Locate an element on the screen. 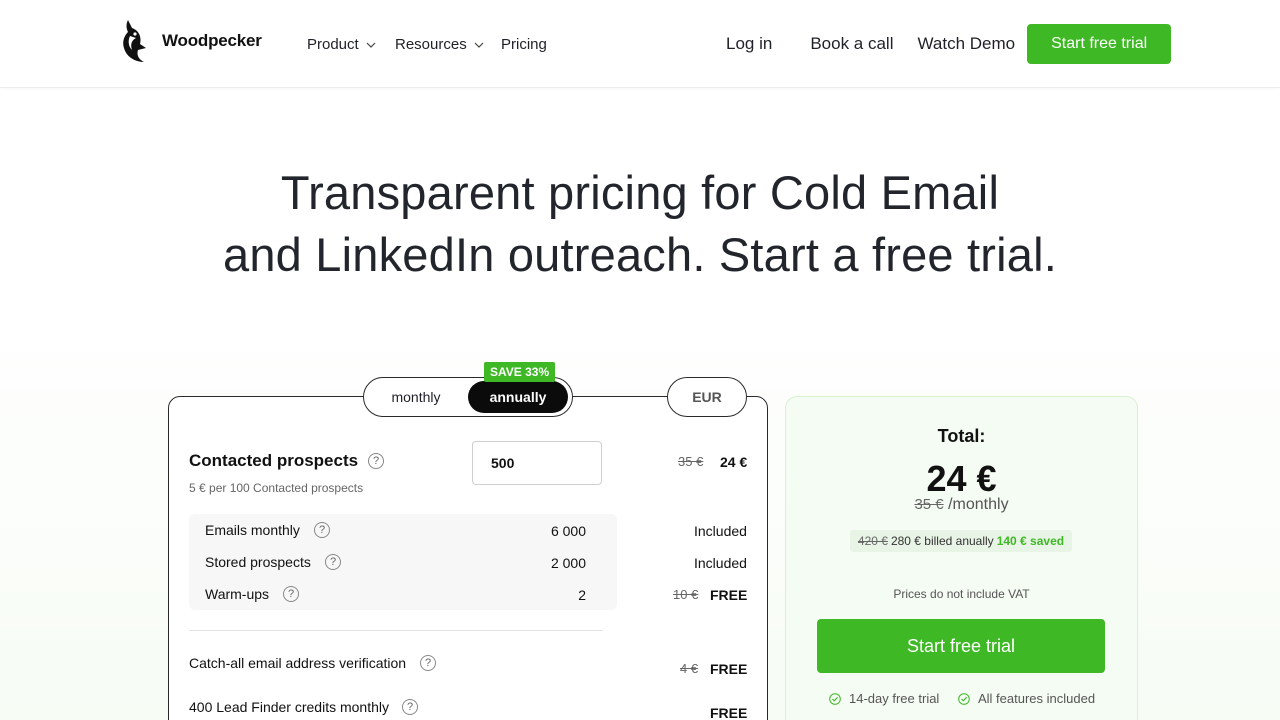  brand-logo: Woodpecker is located at coordinates (190, 41).